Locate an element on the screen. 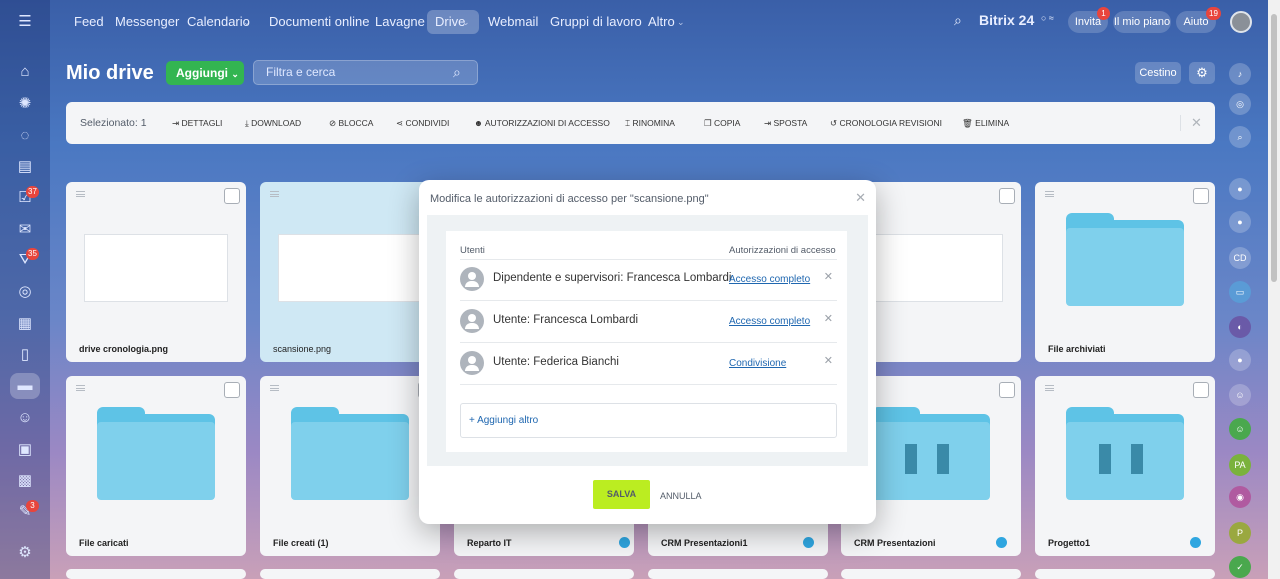 Image resolution: width=1280 pixels, height=579 pixels. board-icon: ▣ is located at coordinates (25, 450).